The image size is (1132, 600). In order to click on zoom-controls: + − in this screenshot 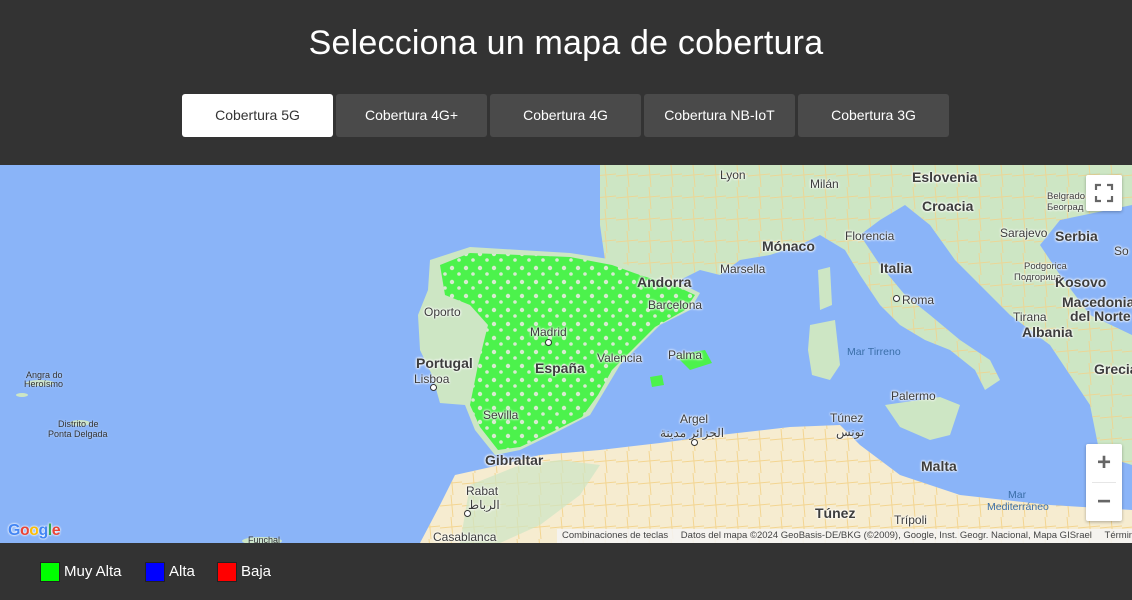, I will do `click(1104, 482)`.